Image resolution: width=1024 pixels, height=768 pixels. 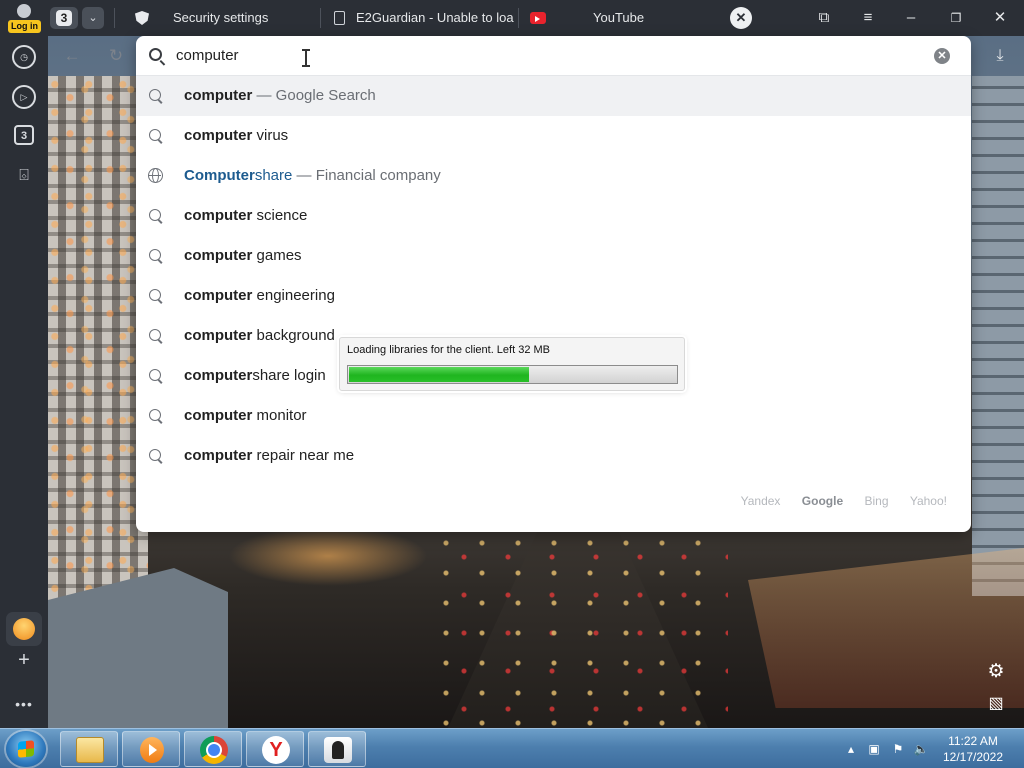 What do you see at coordinates (339, 18) in the screenshot?
I see `document-icon` at bounding box center [339, 18].